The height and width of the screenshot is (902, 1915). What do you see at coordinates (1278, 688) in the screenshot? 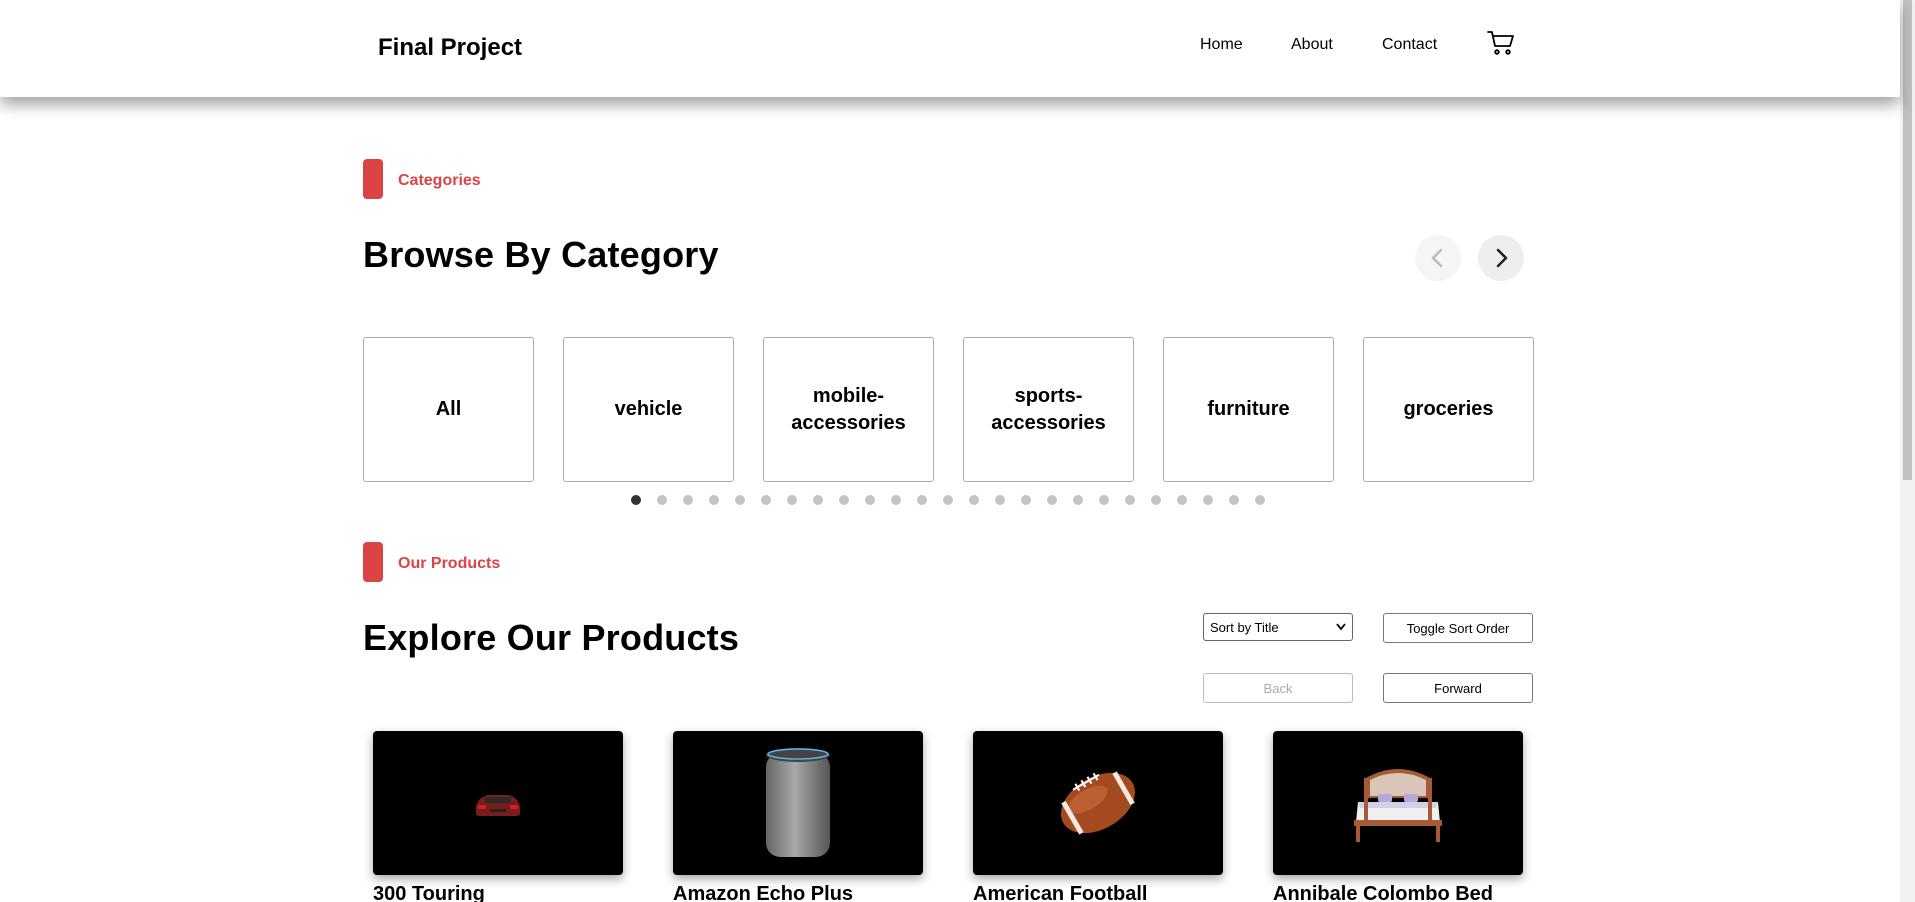
I see `back-button: Back` at bounding box center [1278, 688].